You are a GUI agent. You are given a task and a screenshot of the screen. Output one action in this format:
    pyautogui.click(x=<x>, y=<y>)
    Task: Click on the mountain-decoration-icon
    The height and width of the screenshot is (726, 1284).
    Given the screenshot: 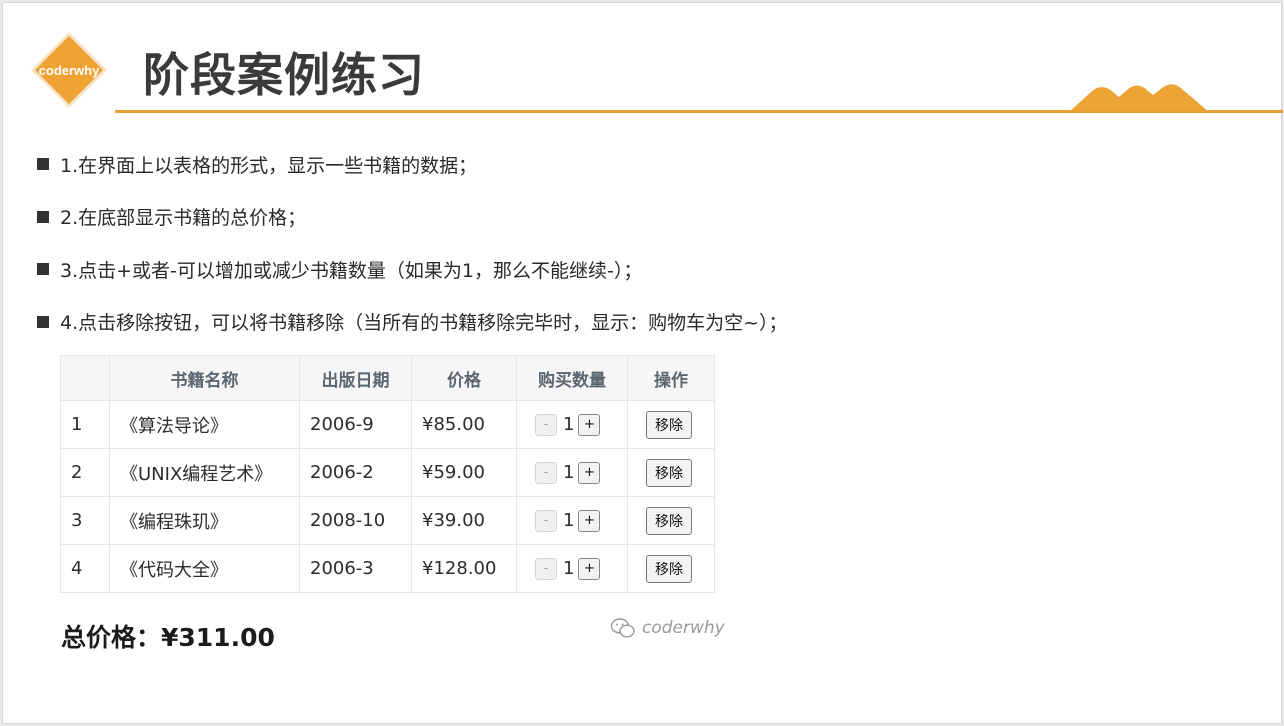 What is the action you would take?
    pyautogui.click(x=1139, y=98)
    